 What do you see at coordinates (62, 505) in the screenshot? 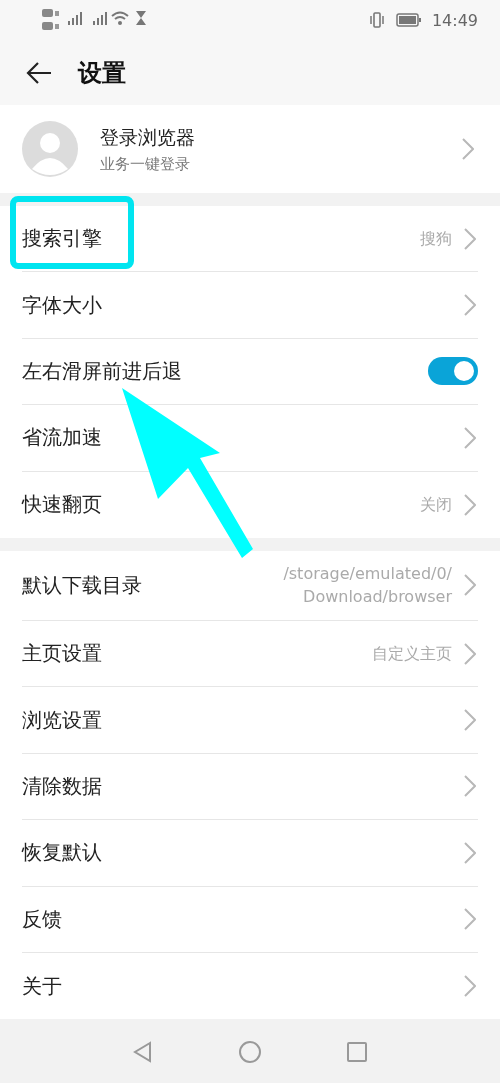
I see `row-label: 快速翻页` at bounding box center [62, 505].